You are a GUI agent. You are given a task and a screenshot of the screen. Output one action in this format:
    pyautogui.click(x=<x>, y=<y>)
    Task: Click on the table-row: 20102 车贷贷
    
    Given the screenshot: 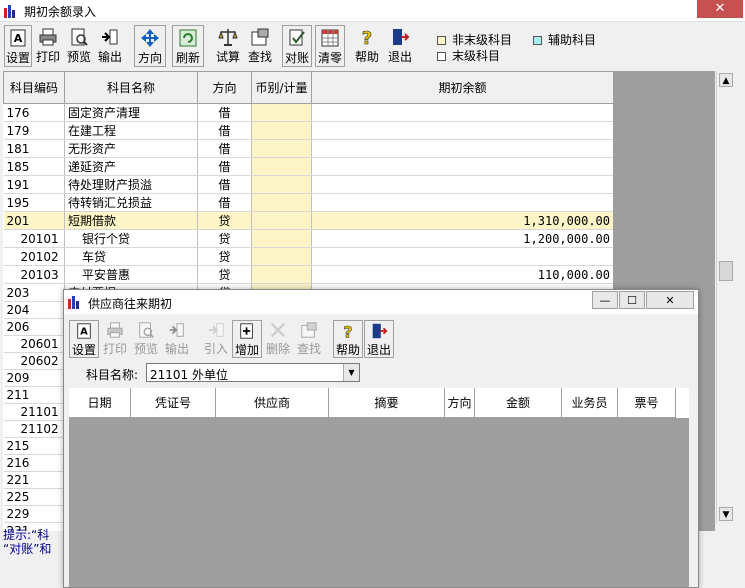 What is the action you would take?
    pyautogui.click(x=308, y=256)
    